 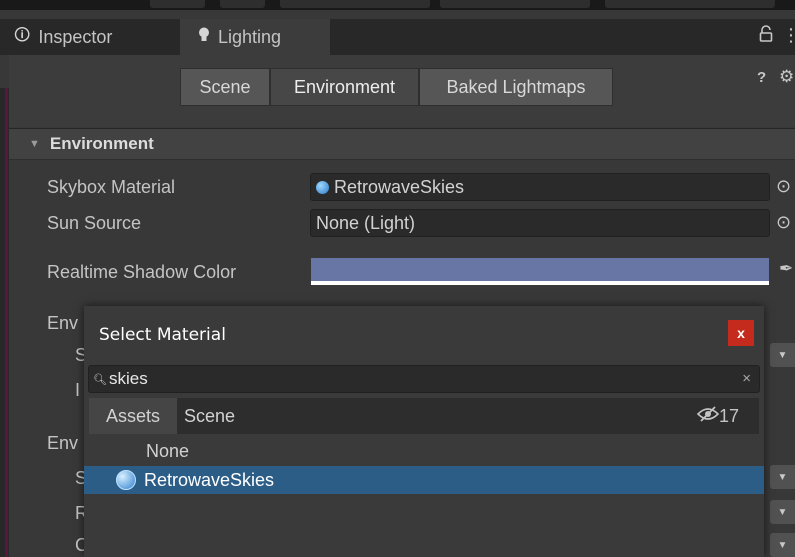 I want to click on section-title: Environment, so click(x=101, y=143).